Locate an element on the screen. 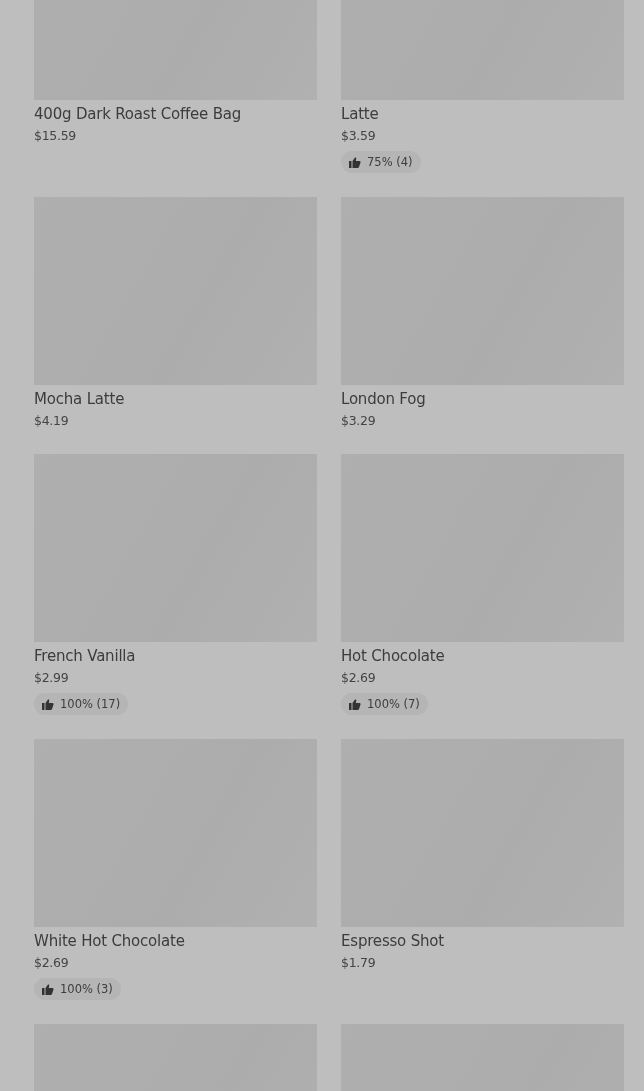 The height and width of the screenshot is (1091, 644). rating-text: 100% (3) is located at coordinates (86, 989).